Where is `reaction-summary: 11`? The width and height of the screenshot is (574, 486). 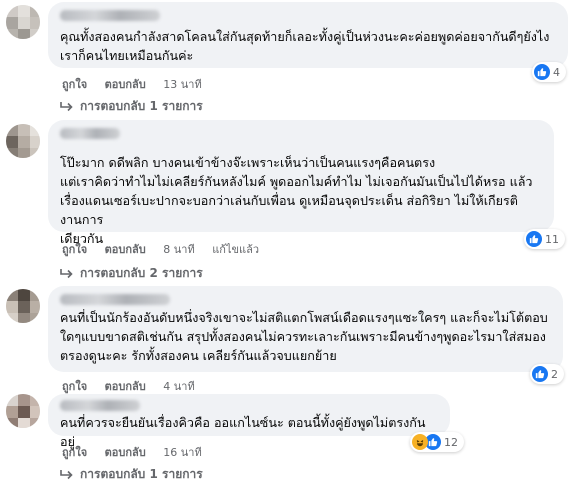 reaction-summary: 11 is located at coordinates (544, 239).